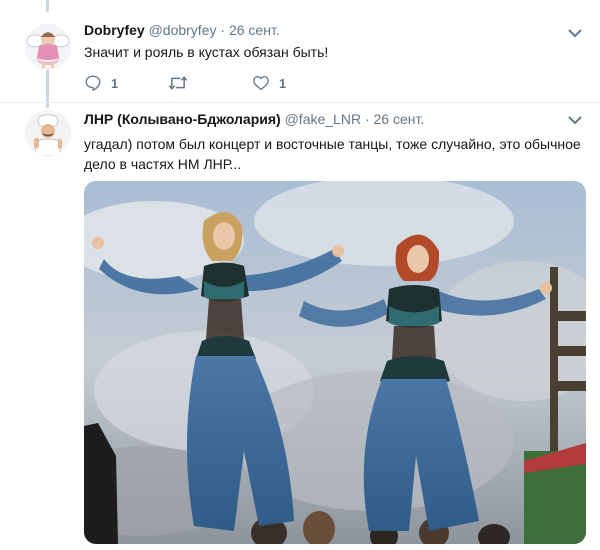 The height and width of the screenshot is (550, 600). What do you see at coordinates (261, 83) in the screenshot?
I see `heart-icon` at bounding box center [261, 83].